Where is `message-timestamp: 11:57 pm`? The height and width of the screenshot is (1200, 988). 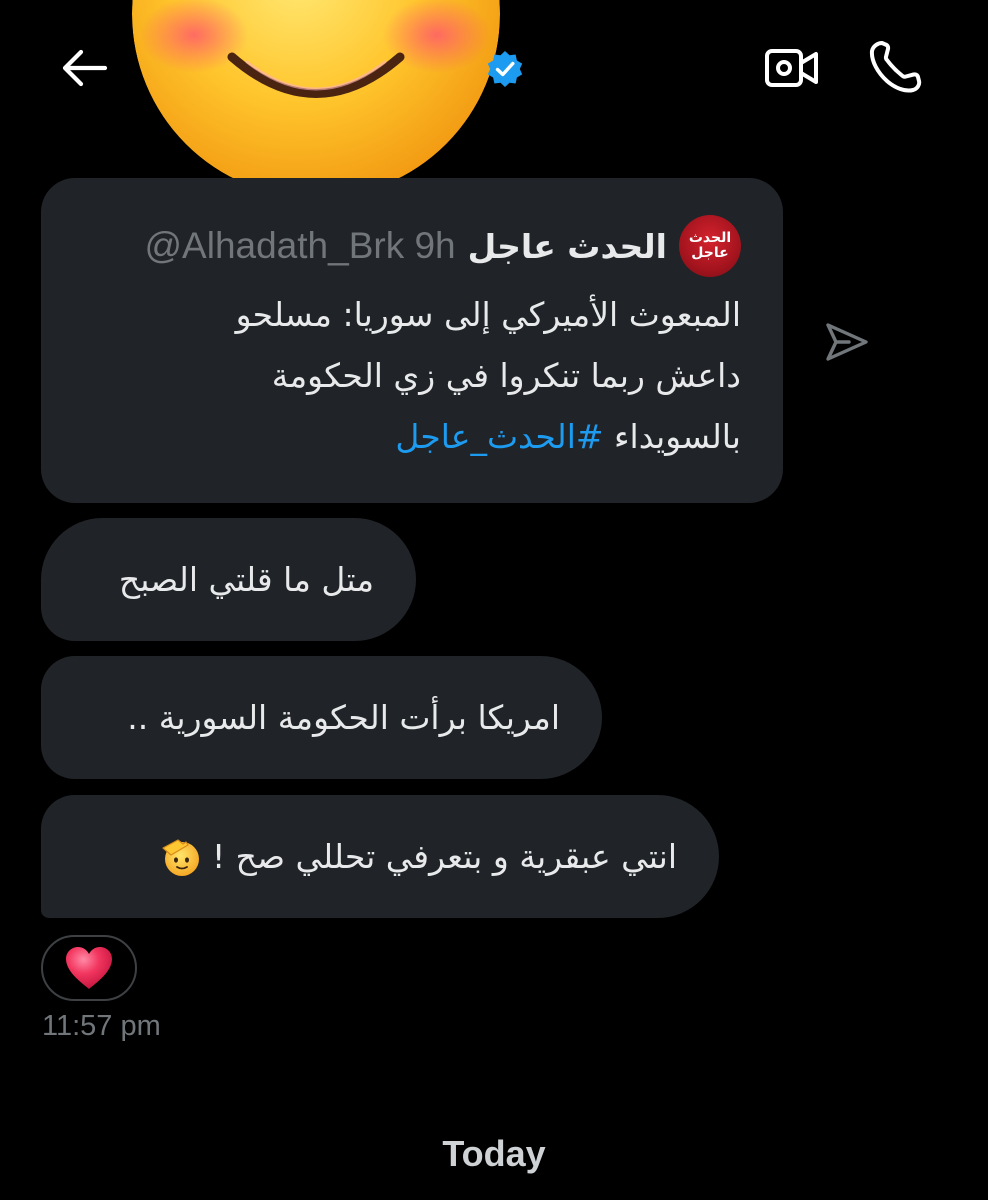 message-timestamp: 11:57 pm is located at coordinates (101, 1026).